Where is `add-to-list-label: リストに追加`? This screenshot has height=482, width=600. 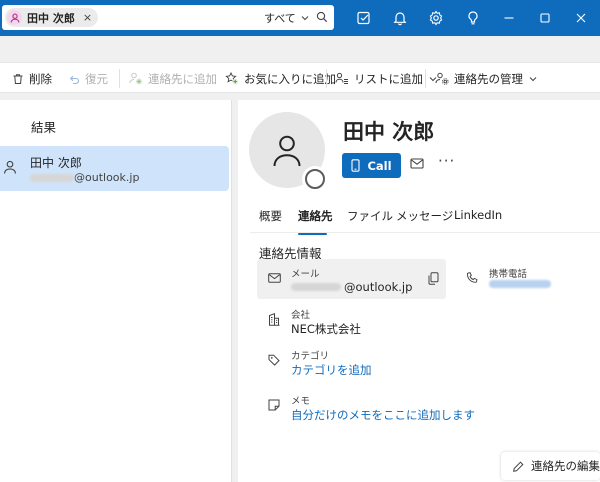 add-to-list-label: リストに追加 is located at coordinates (388, 78).